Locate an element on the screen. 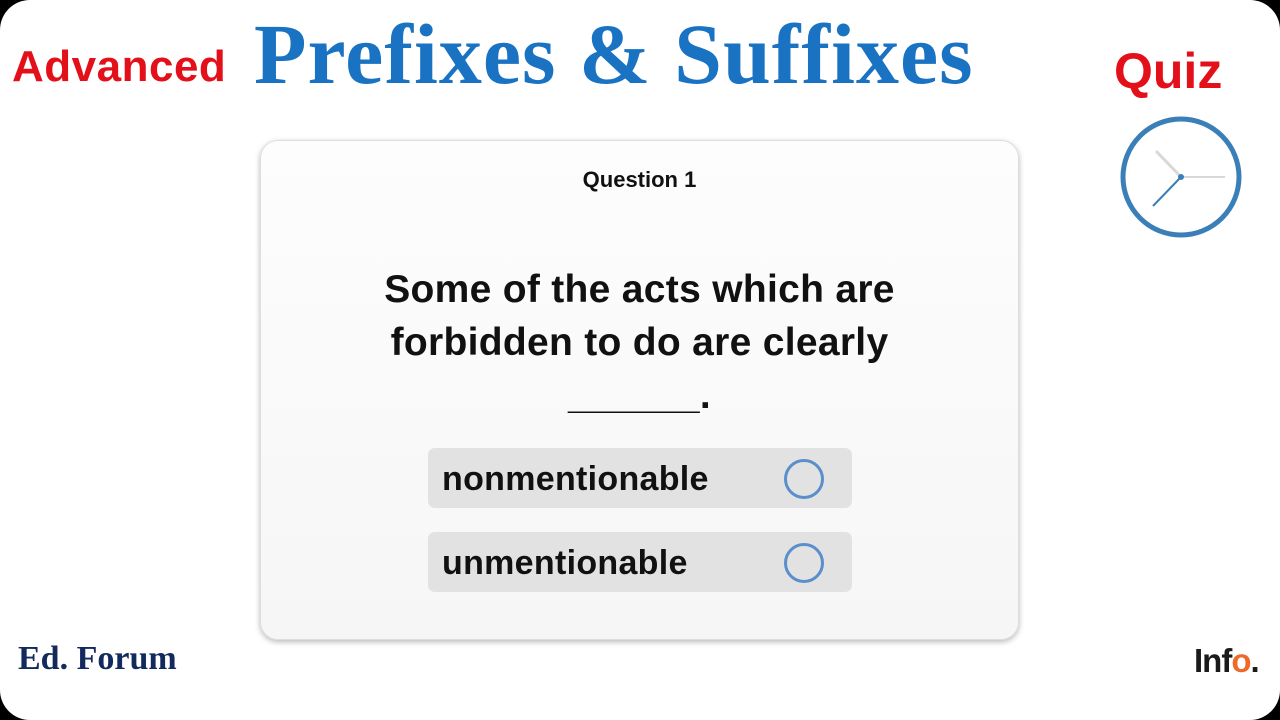  info-logo-main: Inf is located at coordinates (1213, 660).